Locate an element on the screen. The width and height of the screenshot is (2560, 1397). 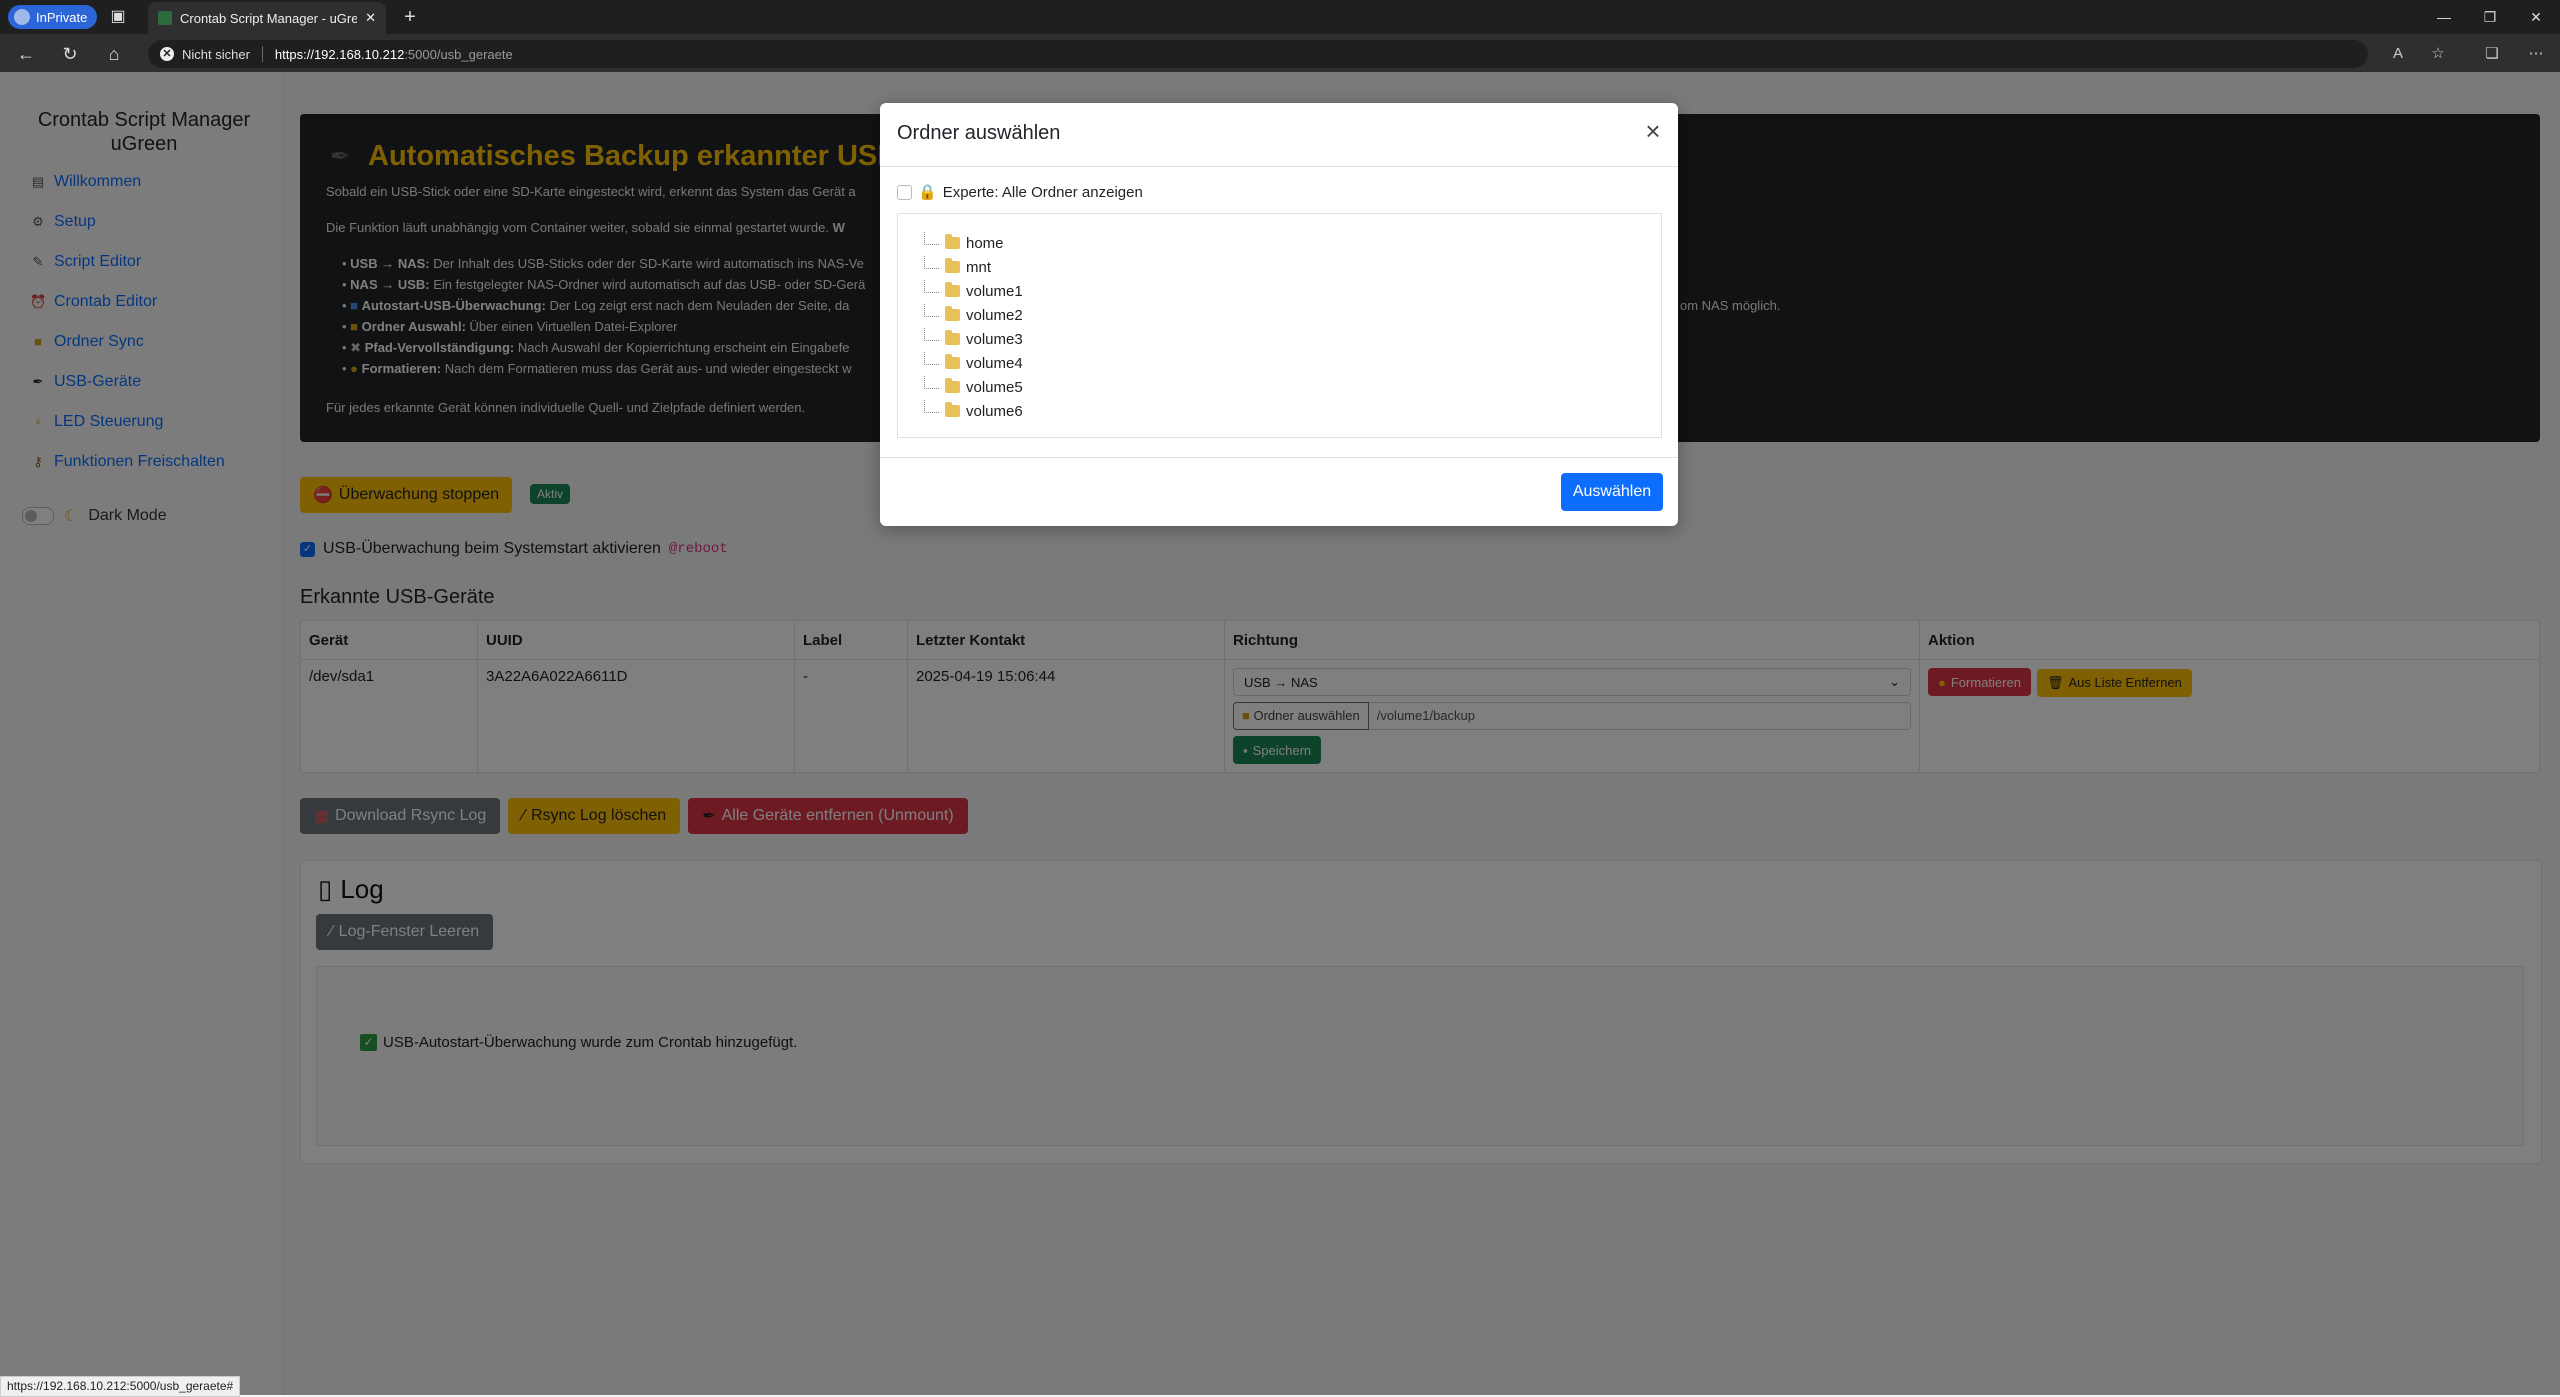
tree-folder-mnt: mnt is located at coordinates (957, 266).